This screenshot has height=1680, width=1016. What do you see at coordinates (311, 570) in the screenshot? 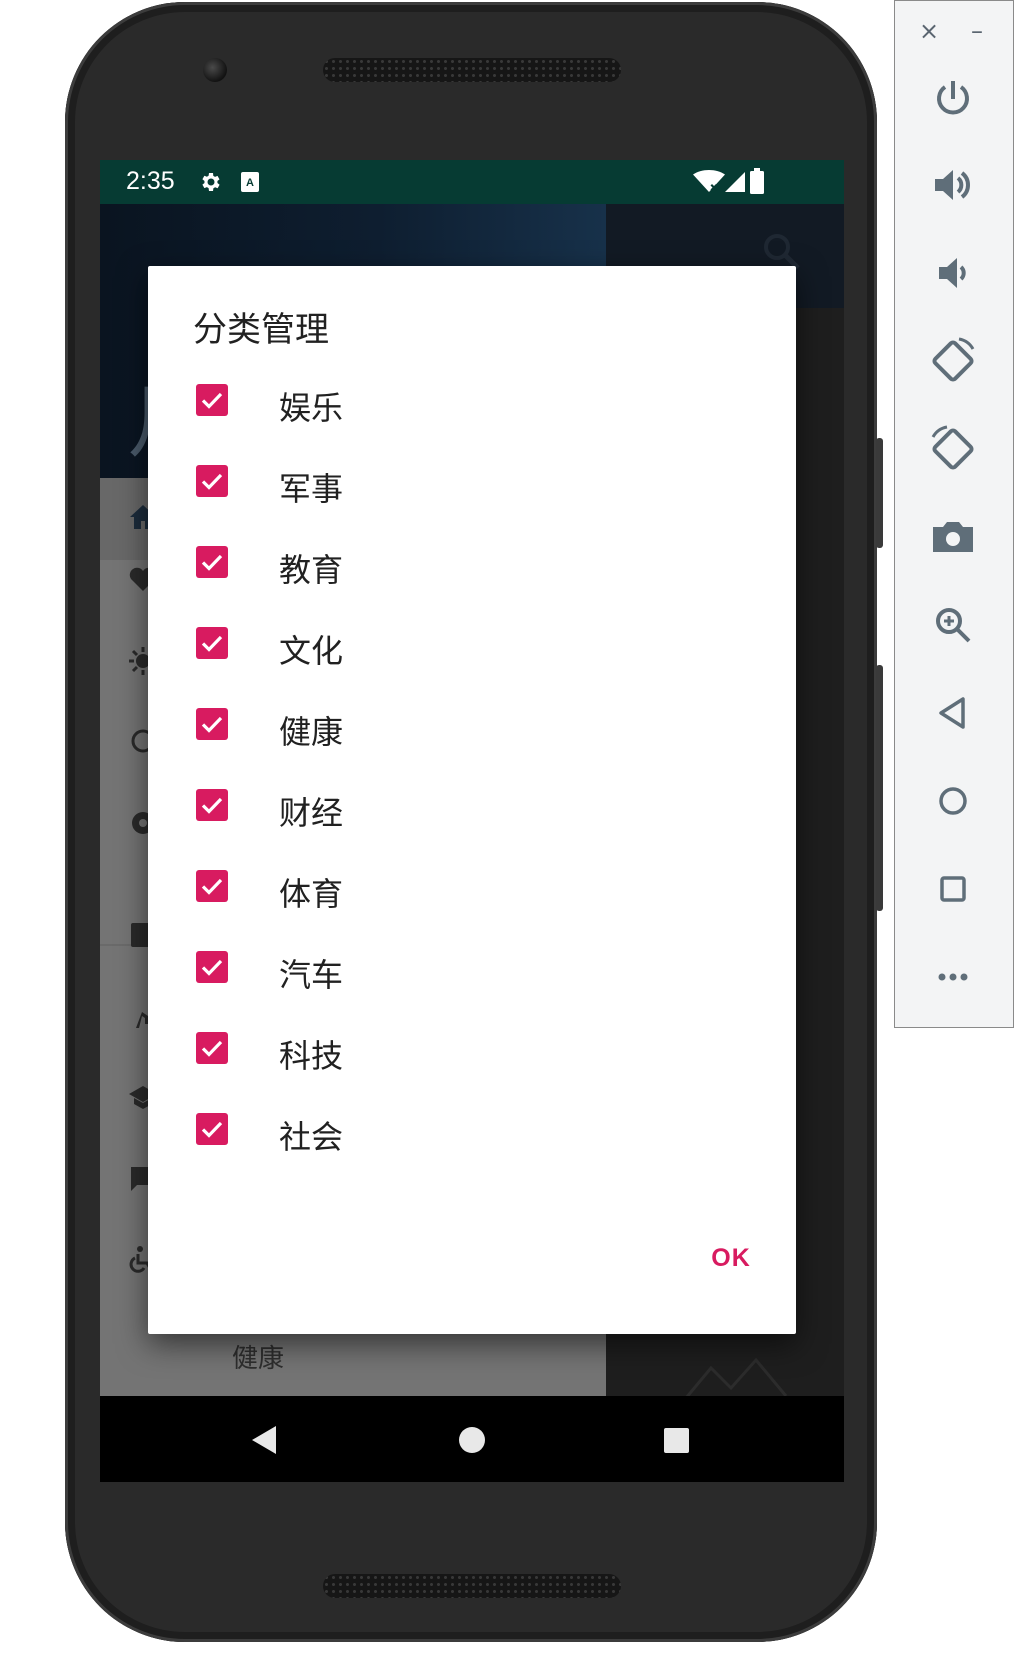
I see `option-label: 教育` at bounding box center [311, 570].